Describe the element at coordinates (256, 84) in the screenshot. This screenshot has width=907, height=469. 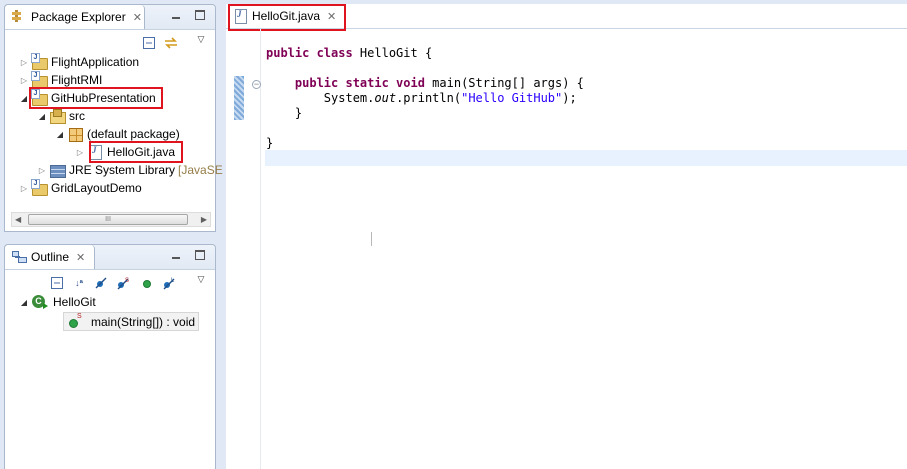
I see `fold-toggle-icon: −` at that location.